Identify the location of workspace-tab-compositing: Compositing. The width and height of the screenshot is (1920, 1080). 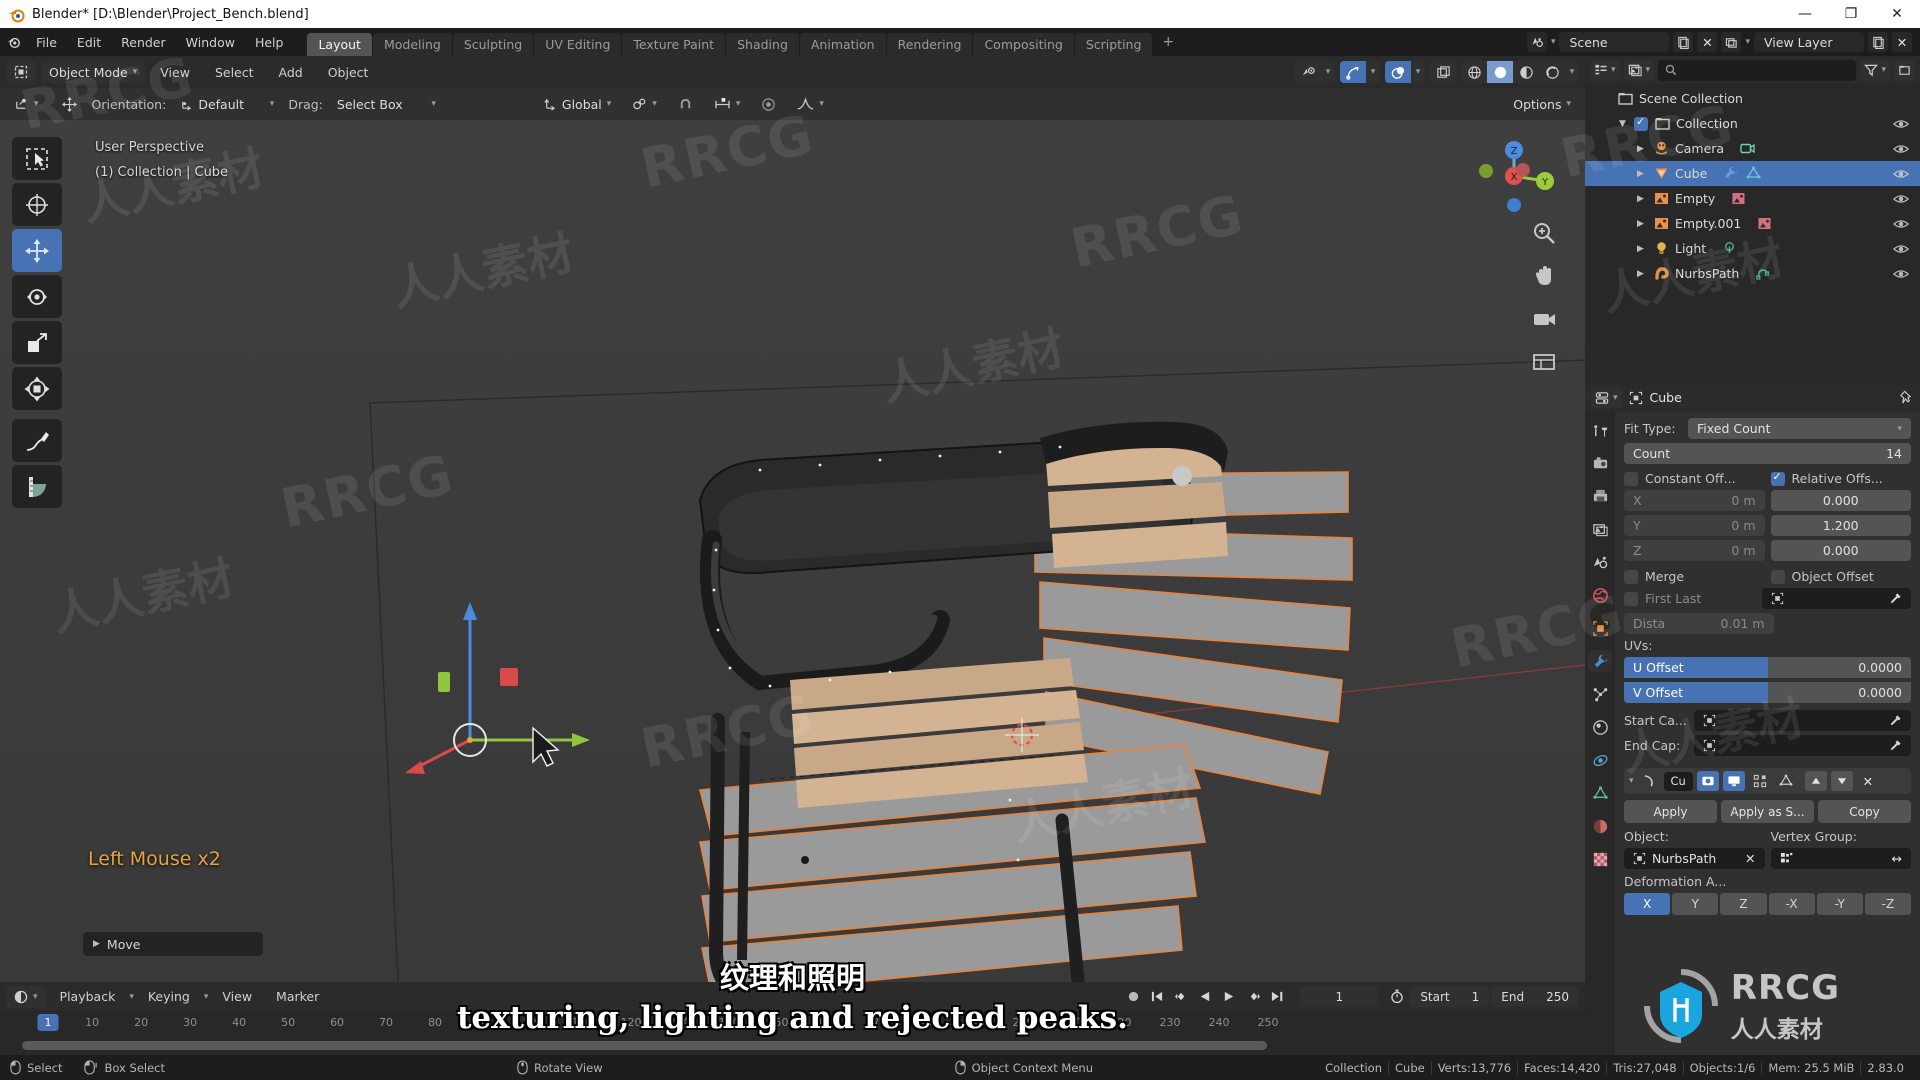
(1023, 45).